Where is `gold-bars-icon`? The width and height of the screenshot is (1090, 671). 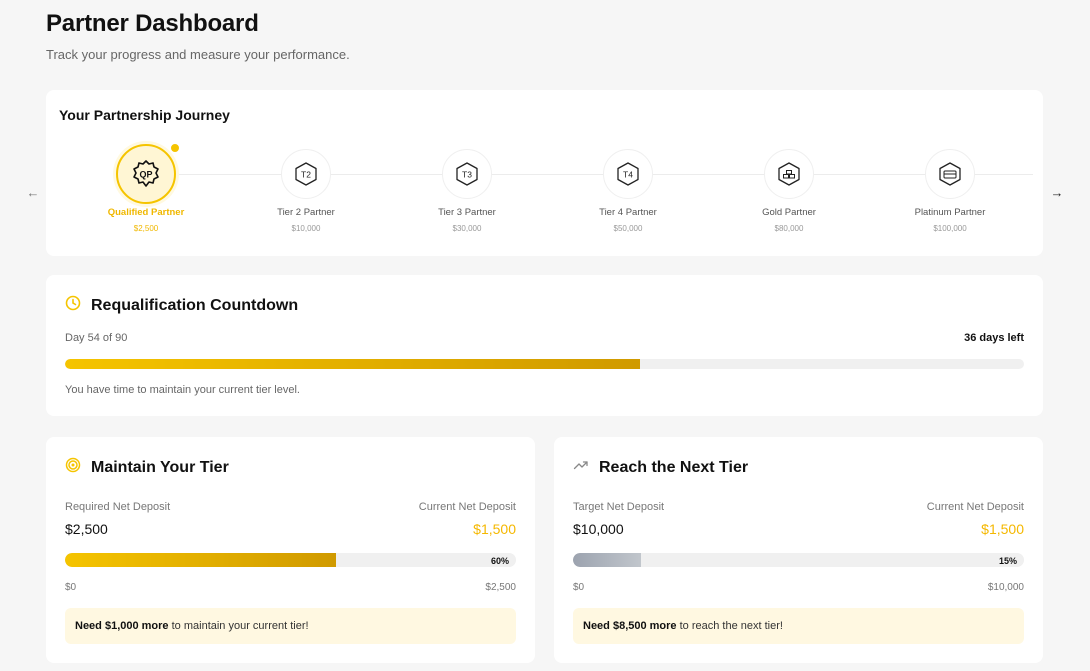
gold-bars-icon is located at coordinates (789, 174).